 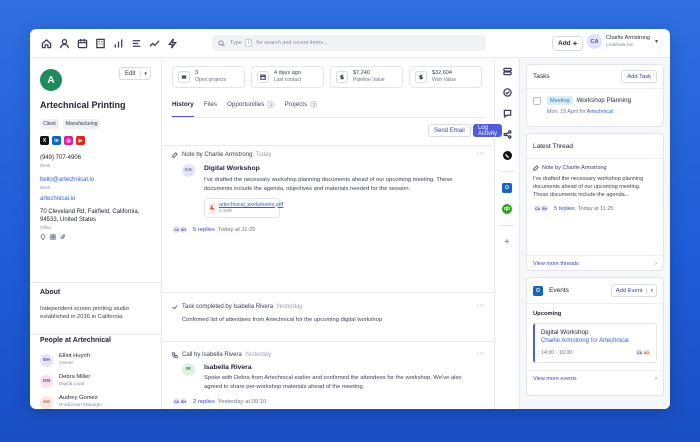 What do you see at coordinates (100, 140) in the screenshot?
I see `social-links: X in ◎ ▶` at bounding box center [100, 140].